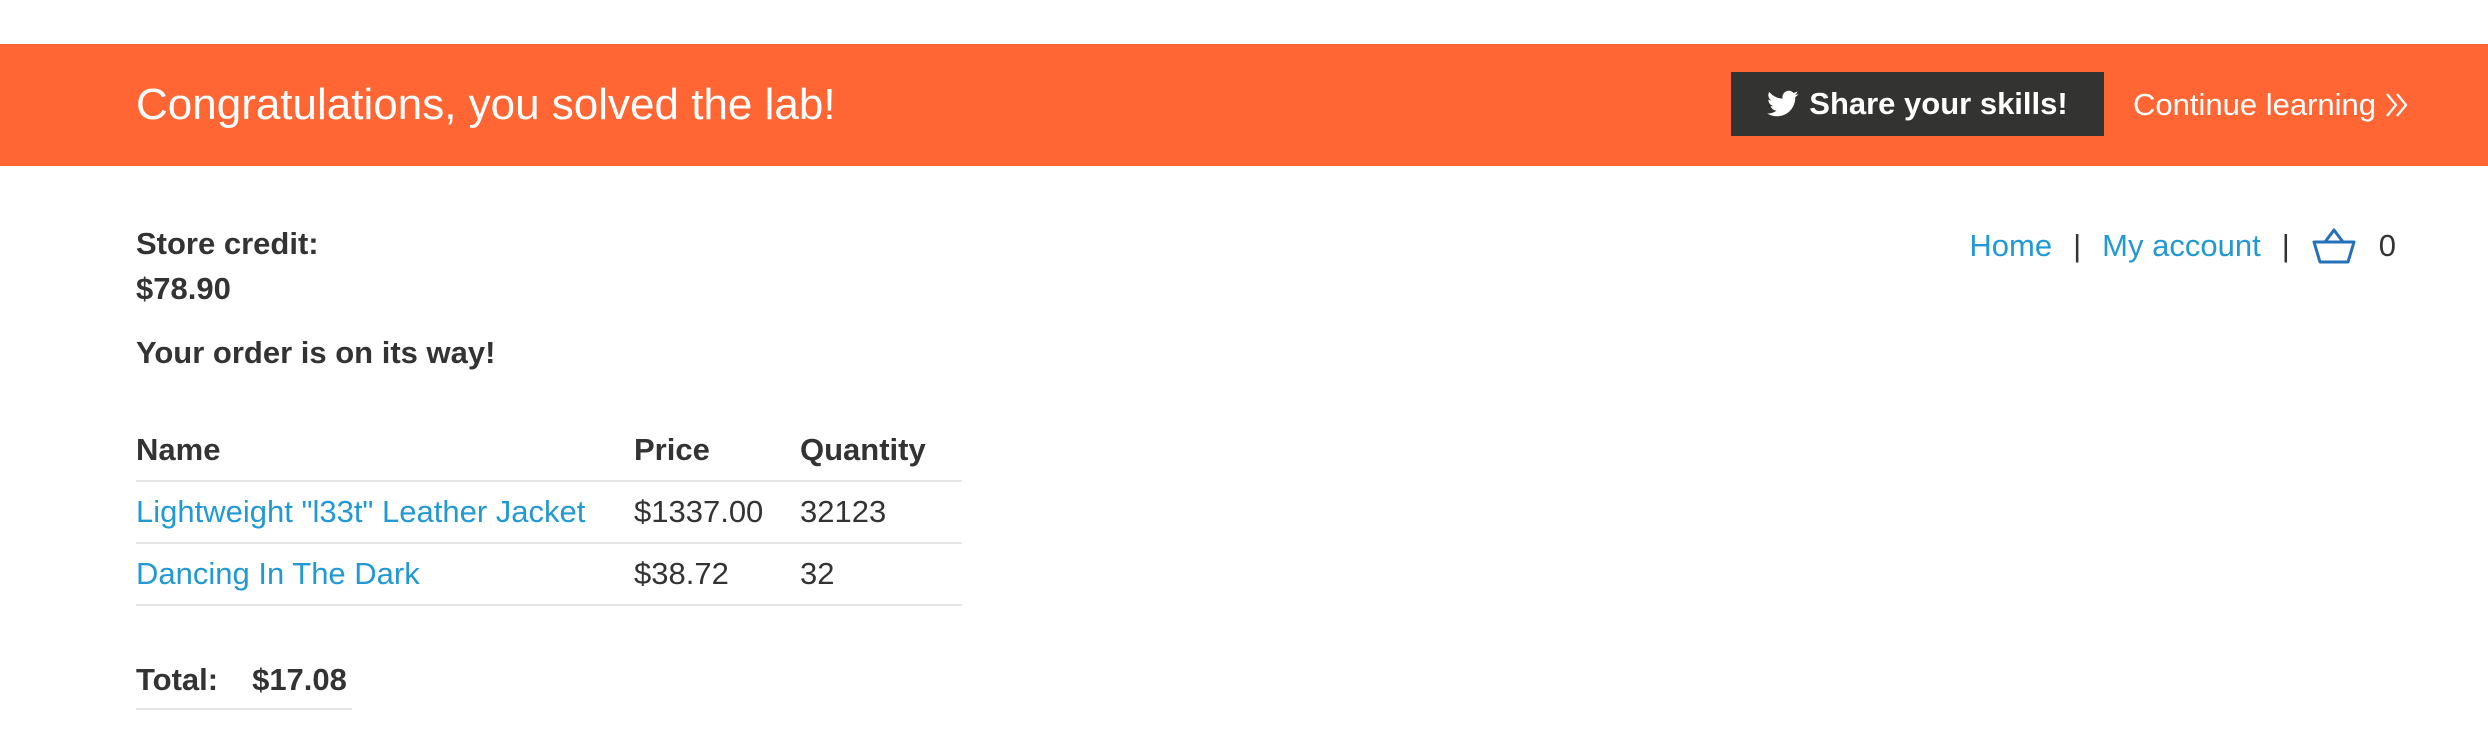  I want to click on item-quantity-cell: 32, so click(881, 574).